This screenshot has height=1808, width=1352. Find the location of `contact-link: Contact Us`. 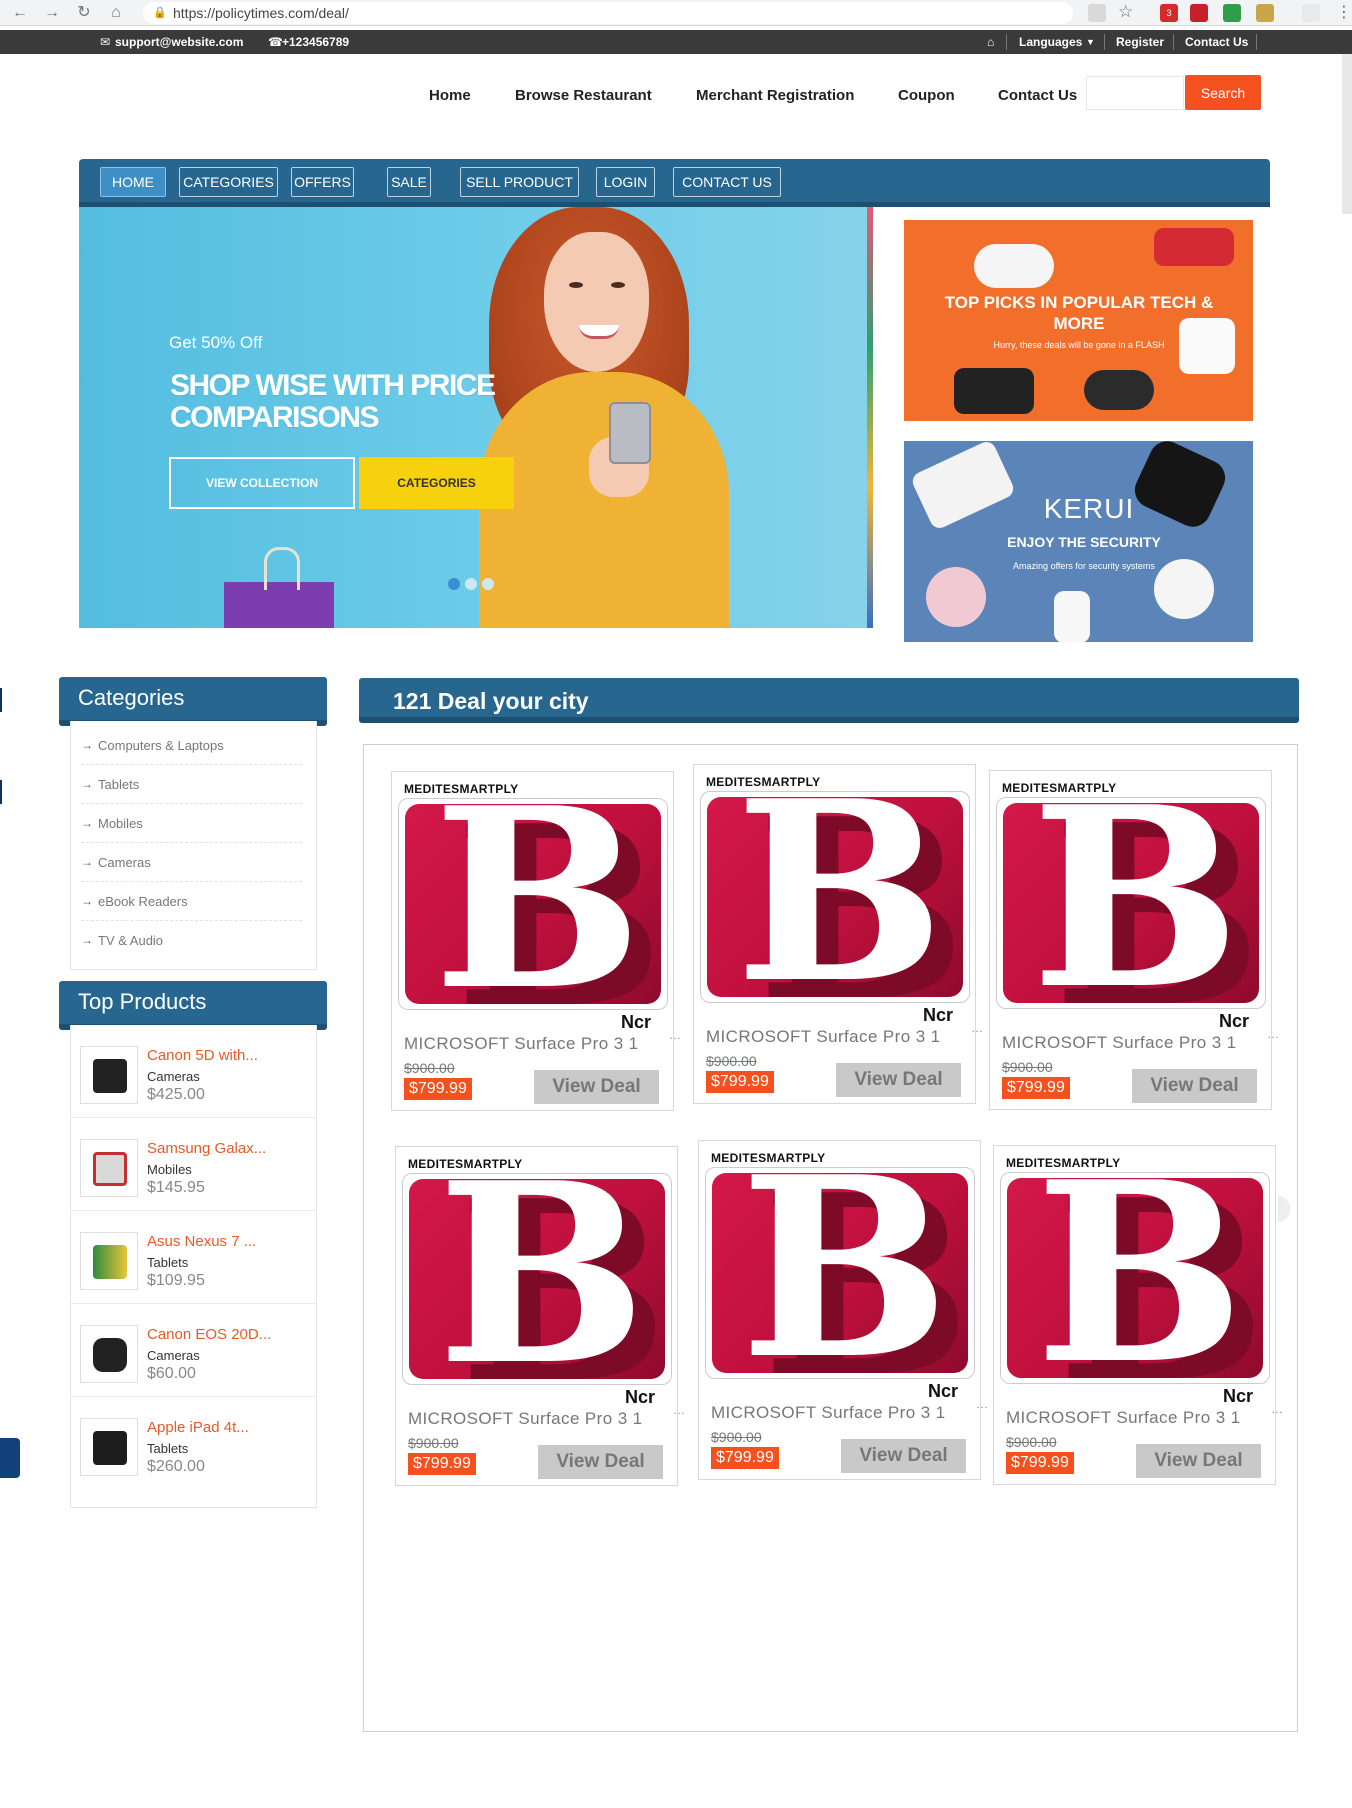

contact-link: Contact Us is located at coordinates (1216, 42).